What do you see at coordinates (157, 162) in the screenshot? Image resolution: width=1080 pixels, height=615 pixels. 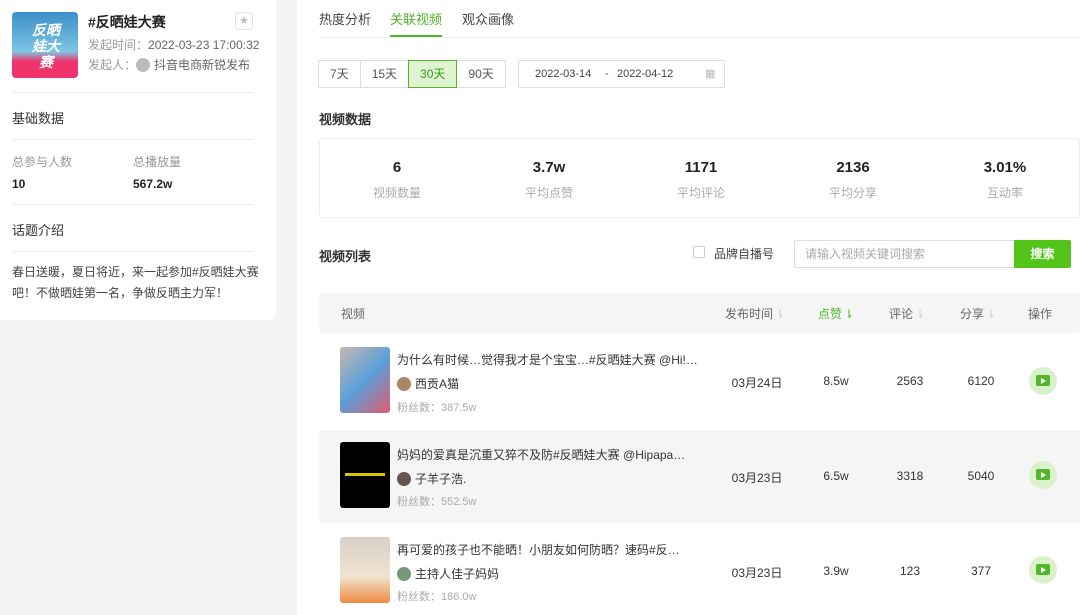 I see `plays-label: 总播放量` at bounding box center [157, 162].